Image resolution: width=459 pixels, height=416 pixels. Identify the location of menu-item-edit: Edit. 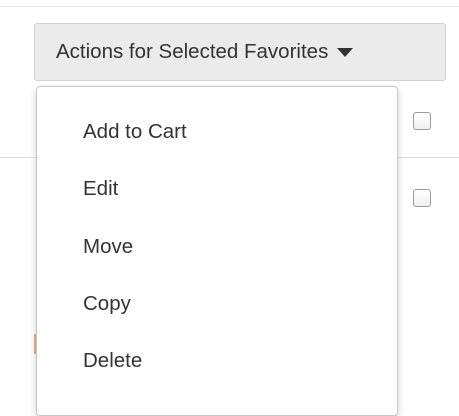
(217, 189).